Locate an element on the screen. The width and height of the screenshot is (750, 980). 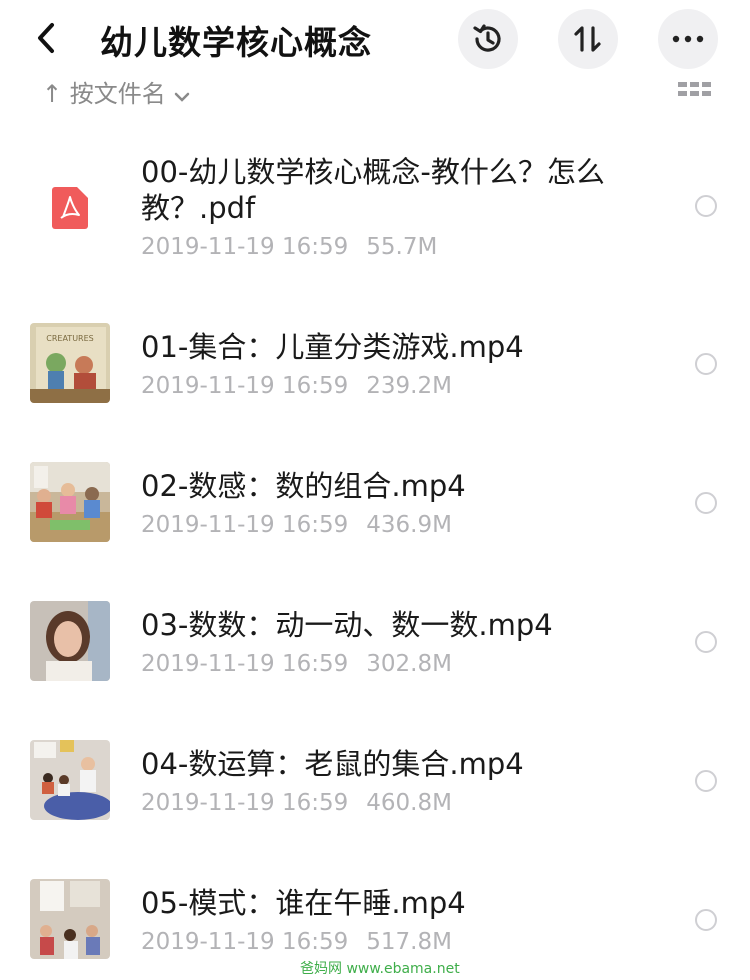
file-name: 00-幼儿数学核心概念-教什么？怎么教？.pdf is located at coordinates (373, 190).